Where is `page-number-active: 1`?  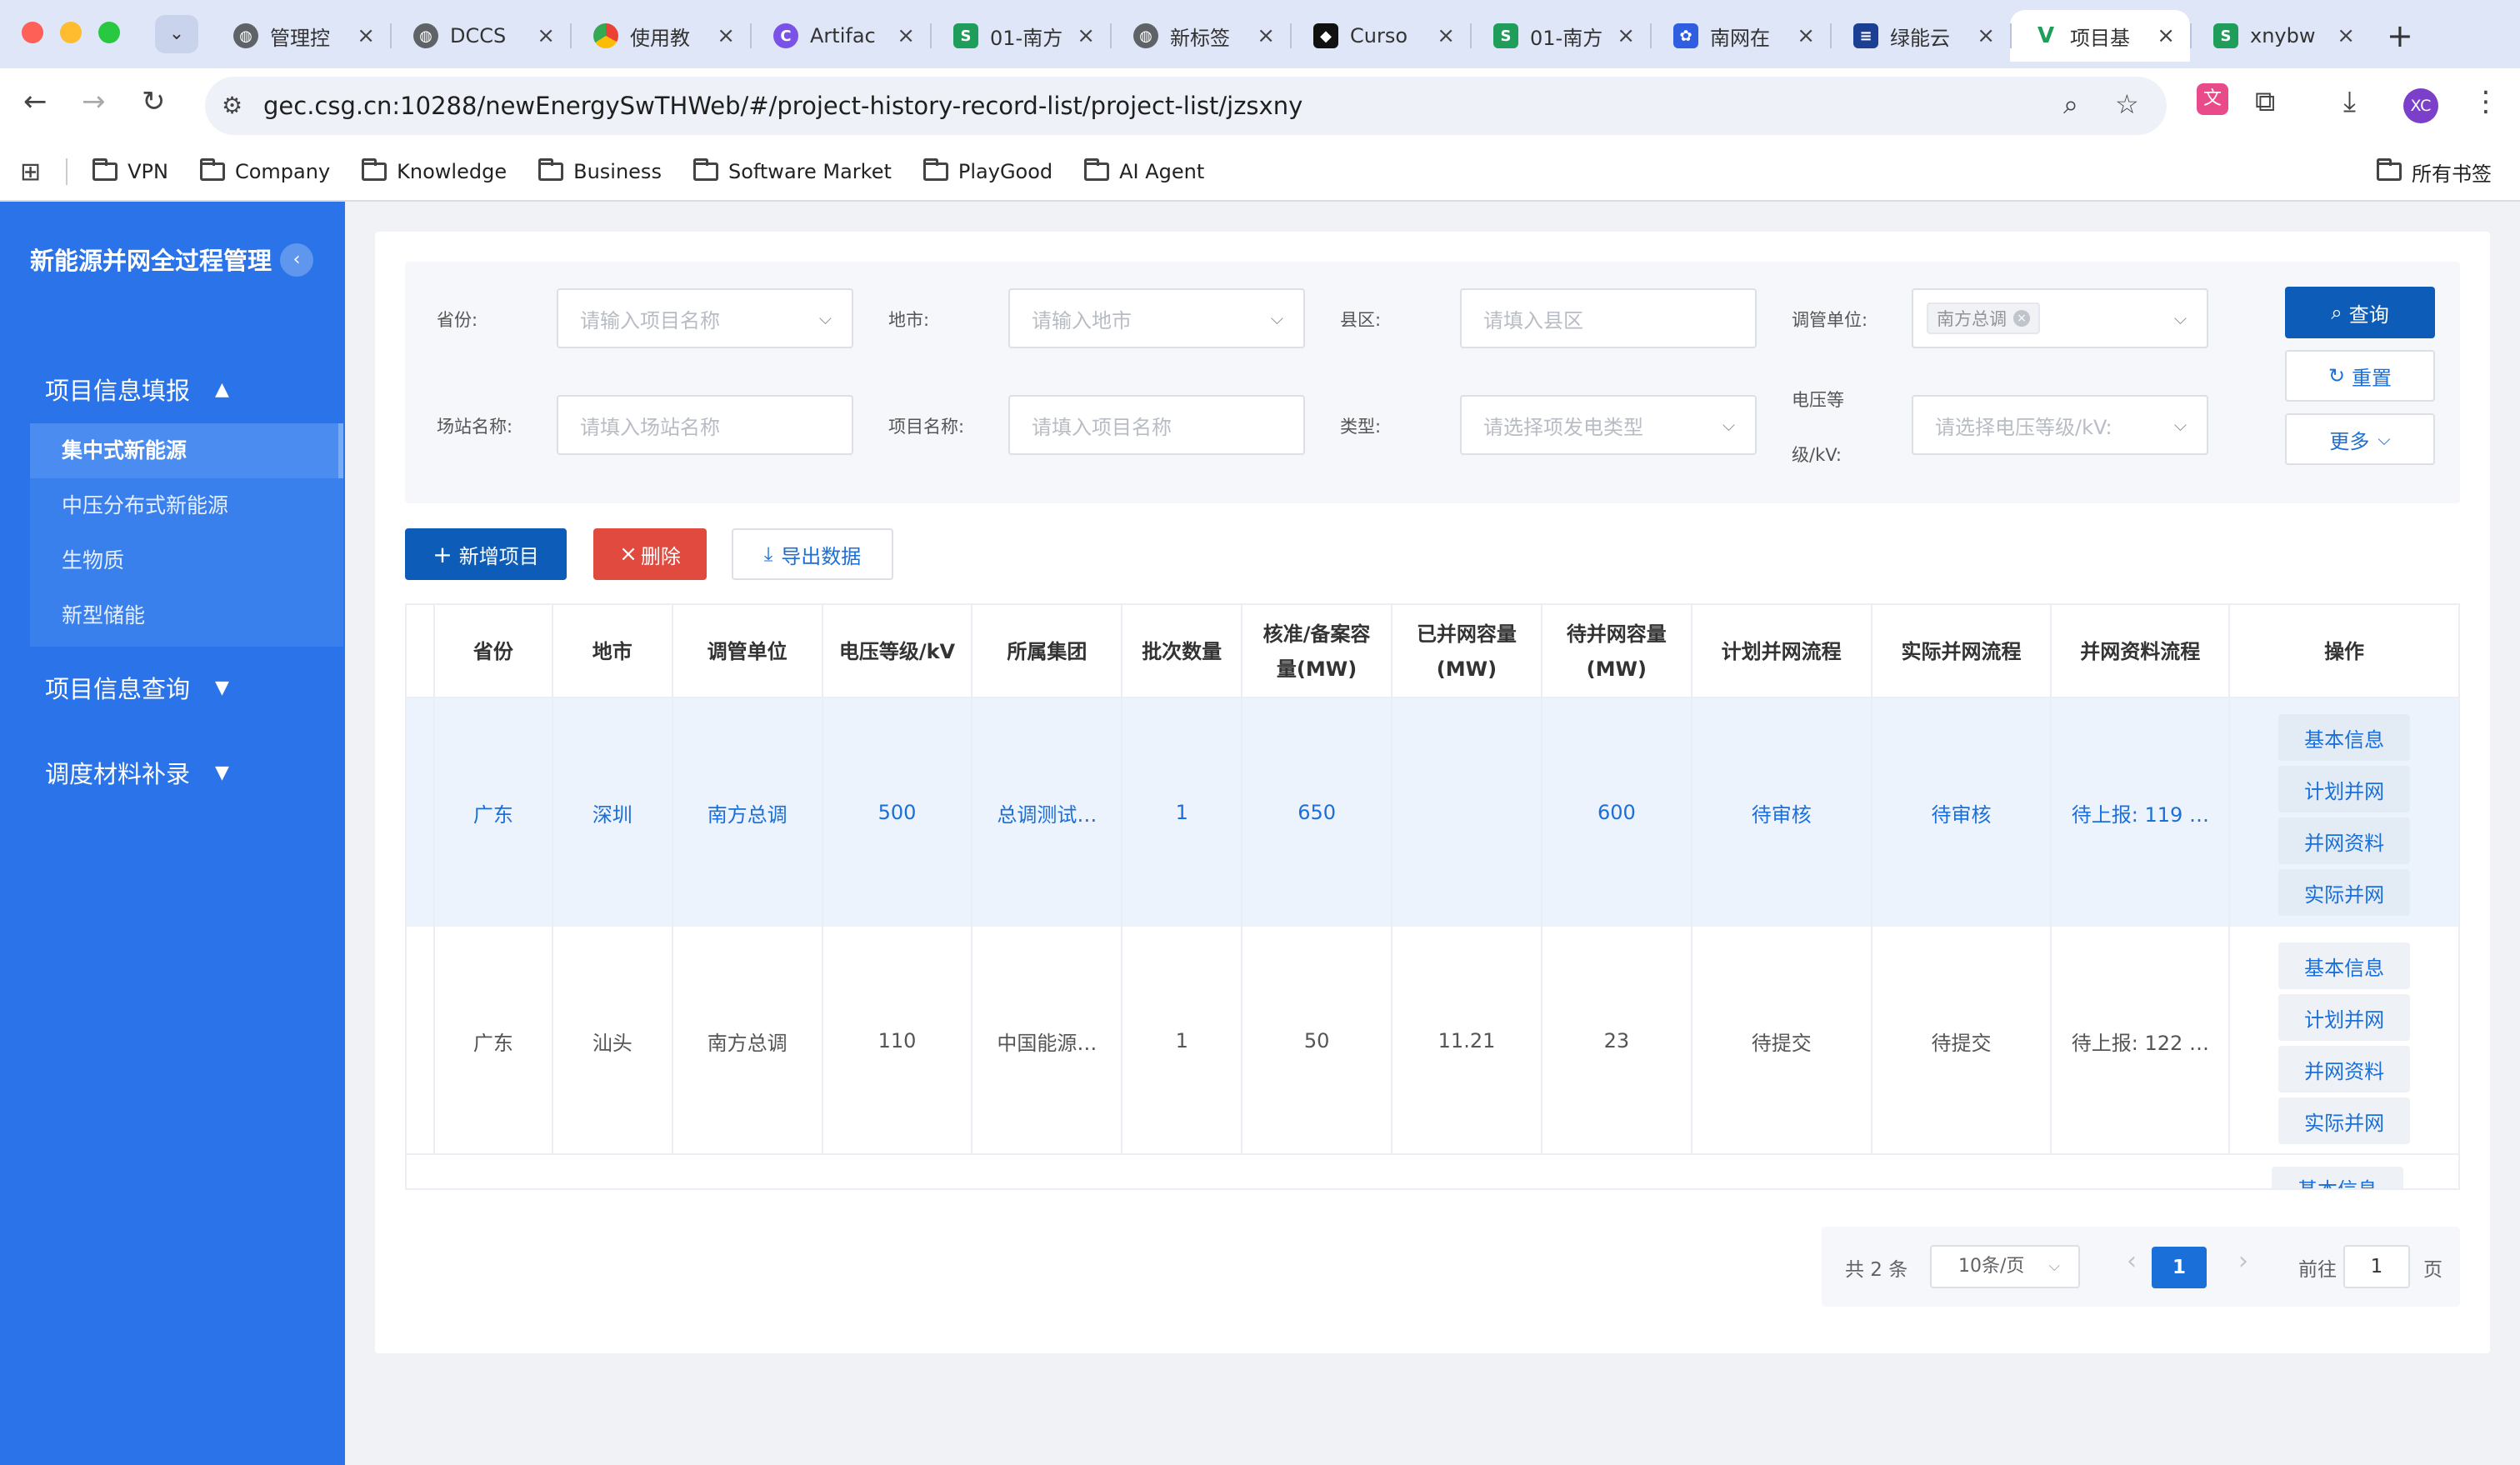
page-number-active: 1 is located at coordinates (2179, 1267).